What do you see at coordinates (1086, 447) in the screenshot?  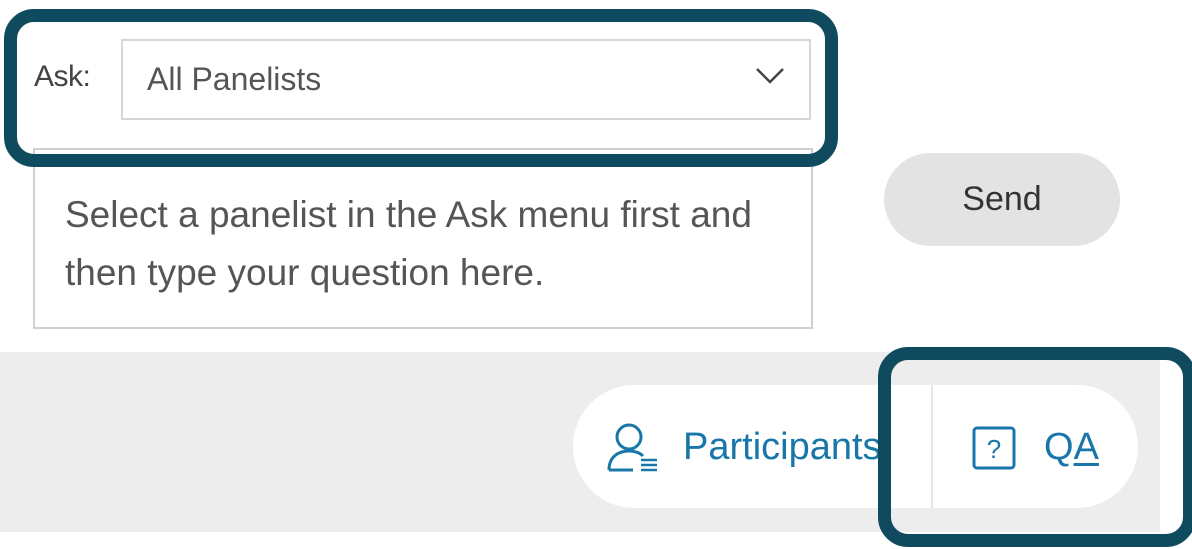 I see `qa-label-accesskey: A` at bounding box center [1086, 447].